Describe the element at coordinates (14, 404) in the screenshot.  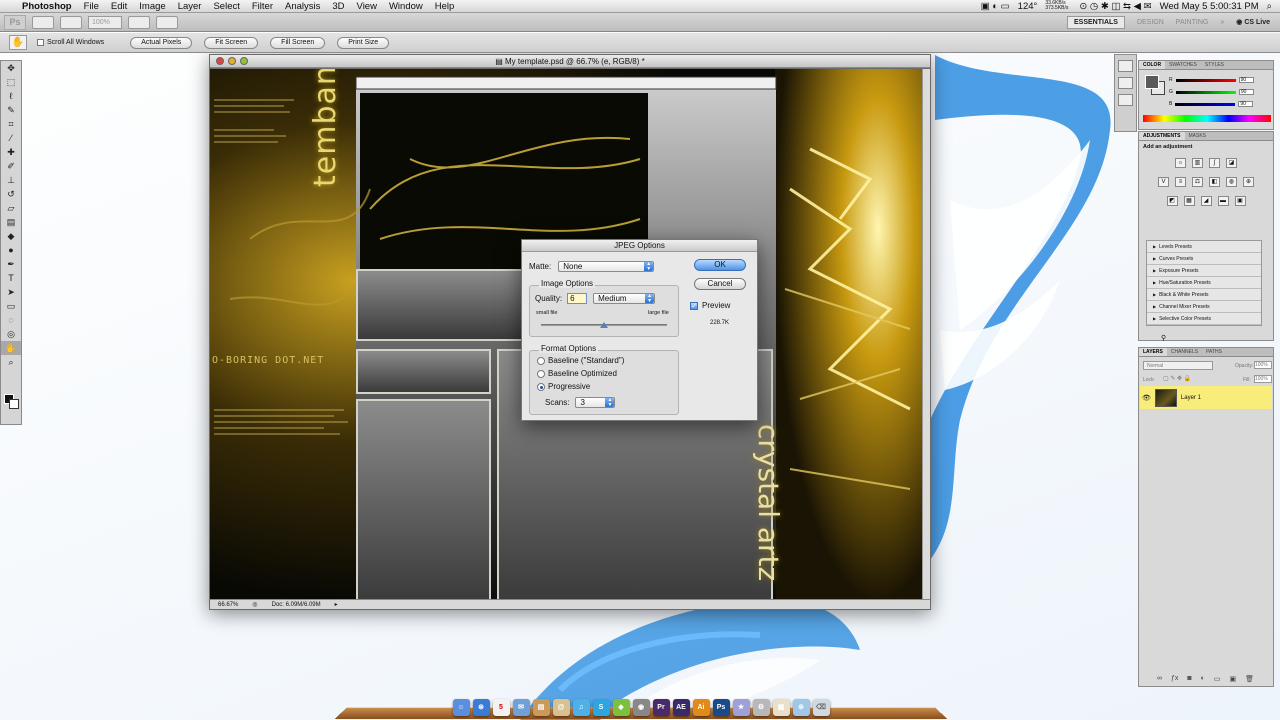
I see `background-color-swatch` at that location.